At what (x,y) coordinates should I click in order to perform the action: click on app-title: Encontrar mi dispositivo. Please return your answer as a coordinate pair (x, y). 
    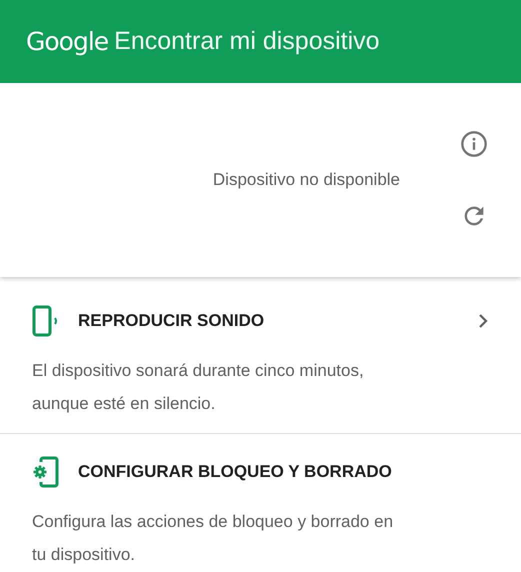
    Looking at the image, I should click on (247, 41).